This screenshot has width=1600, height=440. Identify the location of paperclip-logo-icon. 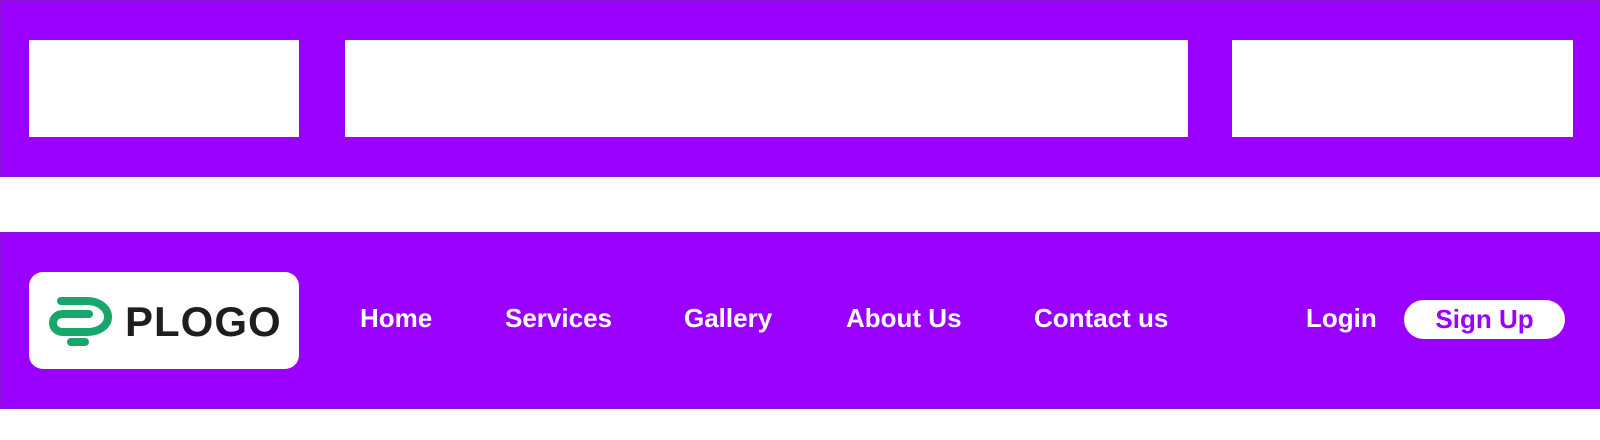
(80, 321).